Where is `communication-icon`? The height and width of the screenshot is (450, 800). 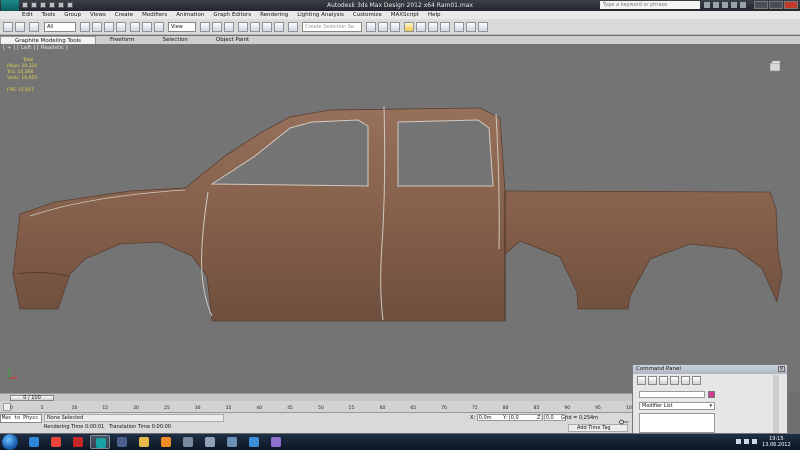
communication-icon is located at coordinates (725, 5).